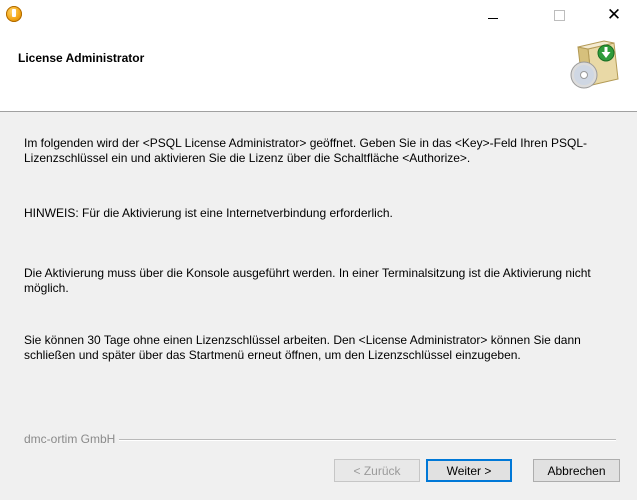  What do you see at coordinates (576, 470) in the screenshot?
I see `cancel-button: Abbrechen` at bounding box center [576, 470].